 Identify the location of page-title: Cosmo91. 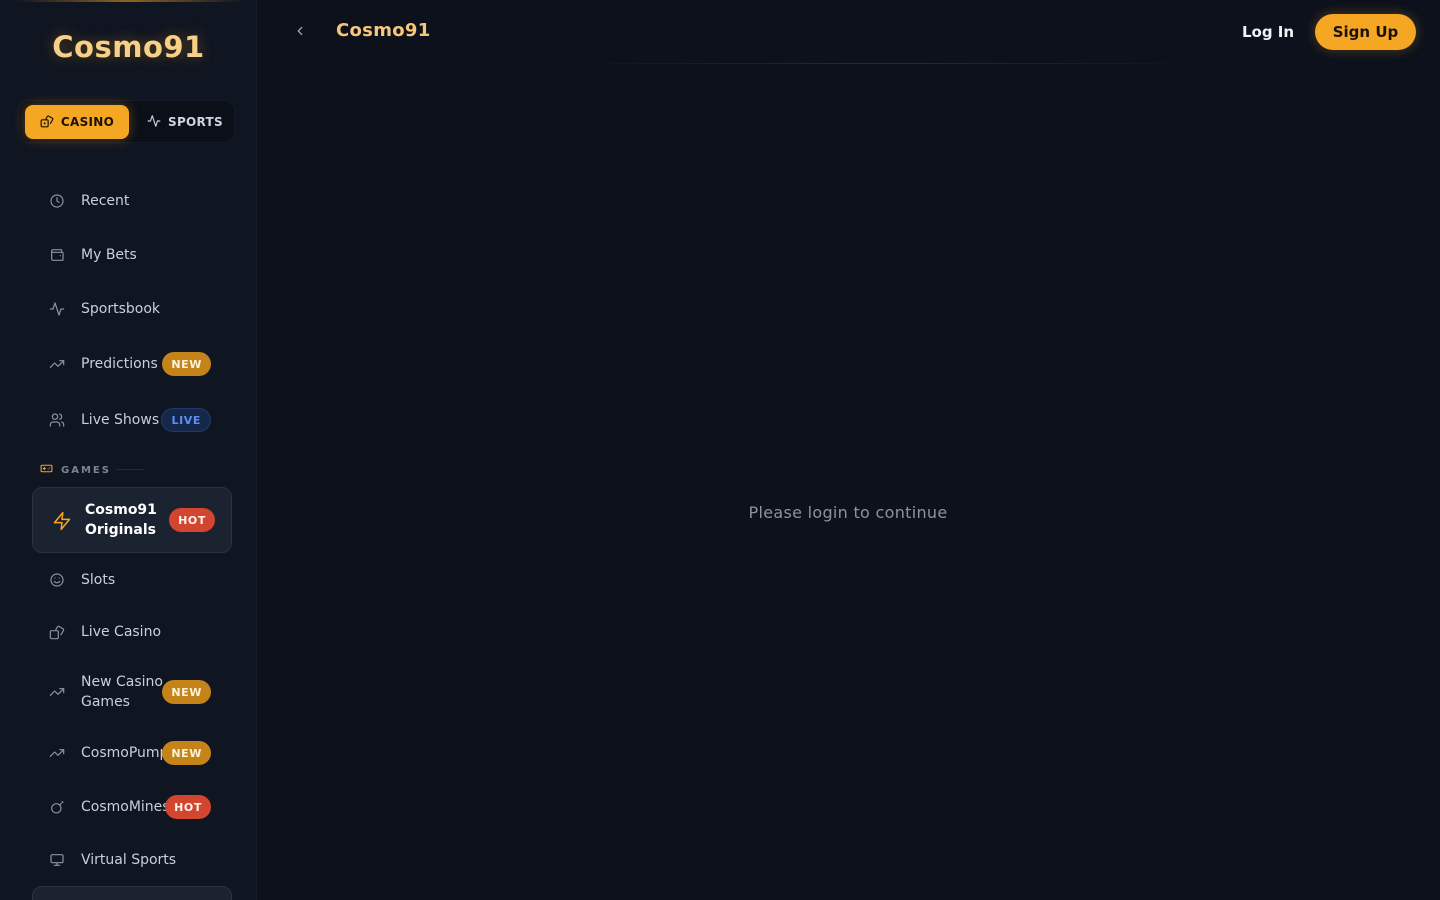
(383, 30).